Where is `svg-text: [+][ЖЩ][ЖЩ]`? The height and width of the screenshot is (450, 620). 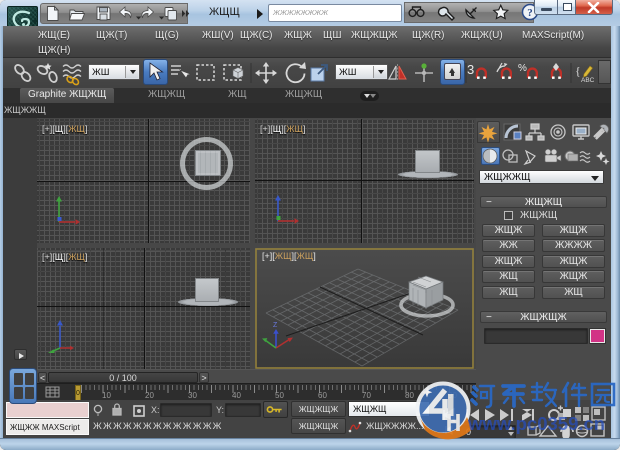 svg-text: [+][ЖЩ][ЖЩ] is located at coordinates (289, 256).